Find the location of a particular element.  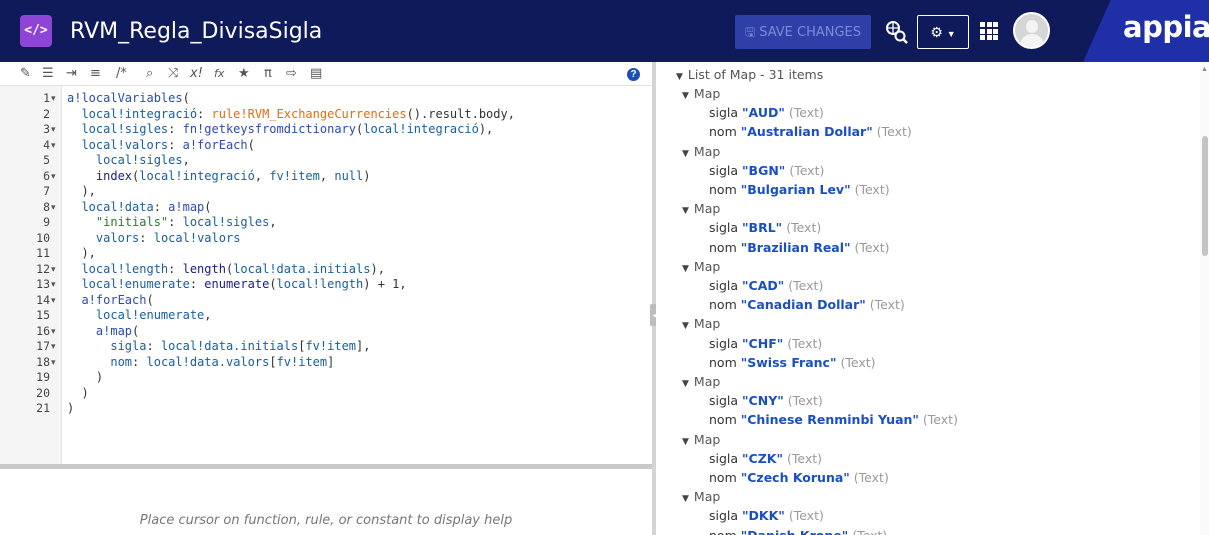

code-line: valors: local!valors is located at coordinates (168, 237).